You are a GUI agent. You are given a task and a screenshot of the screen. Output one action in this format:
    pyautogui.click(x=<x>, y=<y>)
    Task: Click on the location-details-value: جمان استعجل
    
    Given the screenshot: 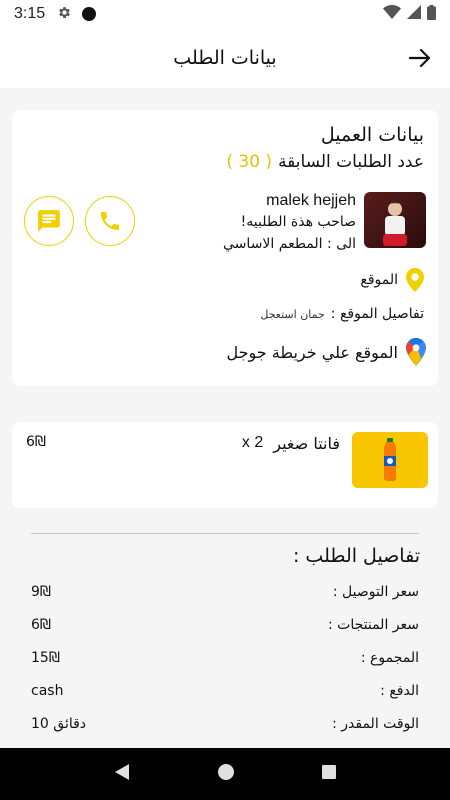 What is the action you would take?
    pyautogui.click(x=292, y=314)
    